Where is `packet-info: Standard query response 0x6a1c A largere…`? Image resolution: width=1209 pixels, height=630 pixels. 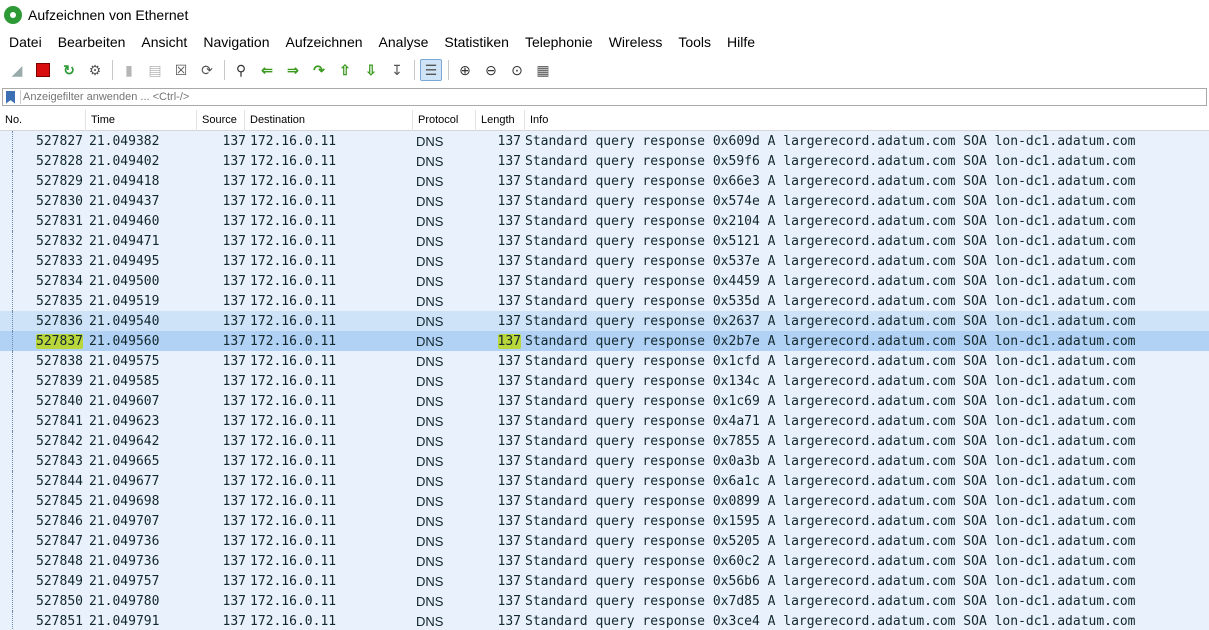 packet-info: Standard query response 0x6a1c A largere… is located at coordinates (830, 481).